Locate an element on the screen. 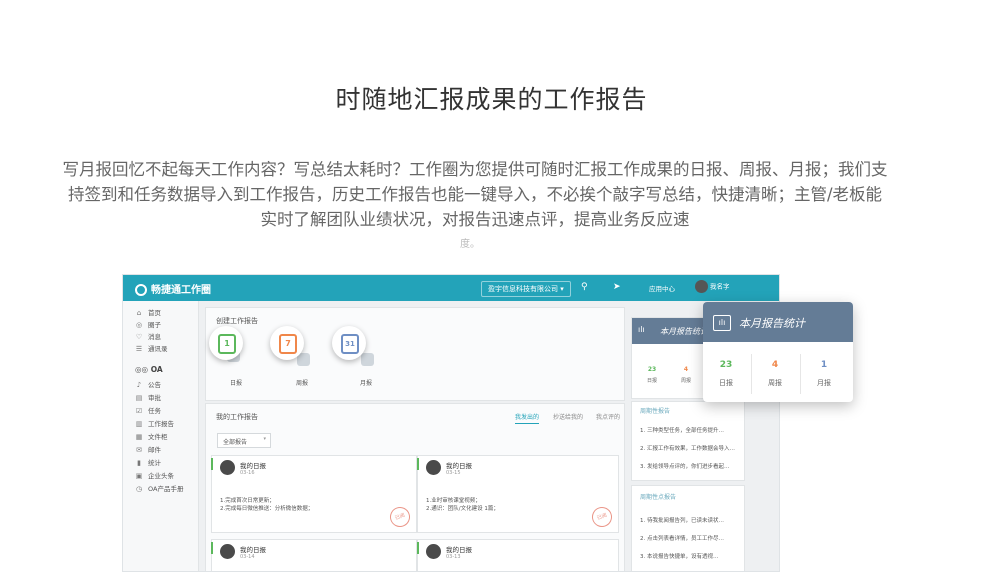 The image size is (983, 577). filter-value: 全部报告 is located at coordinates (235, 442).